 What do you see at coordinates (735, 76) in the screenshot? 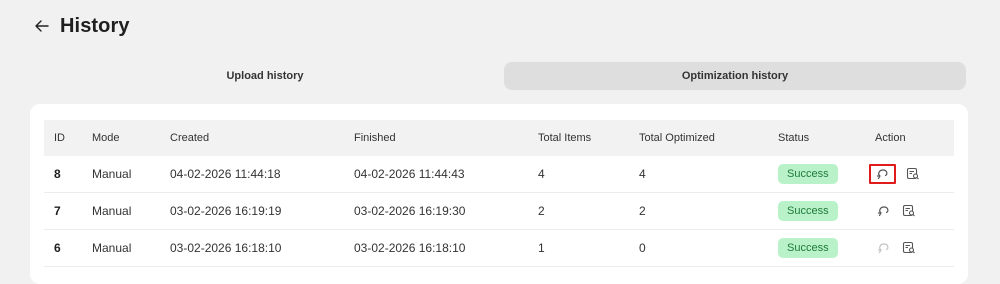
I see `tab-optimization-history: Optimization history` at bounding box center [735, 76].